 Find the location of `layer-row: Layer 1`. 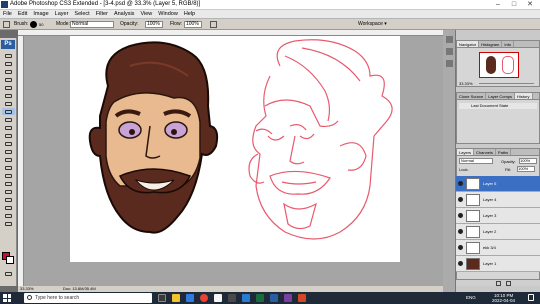

layer-row: Layer 1 is located at coordinates (498, 264).